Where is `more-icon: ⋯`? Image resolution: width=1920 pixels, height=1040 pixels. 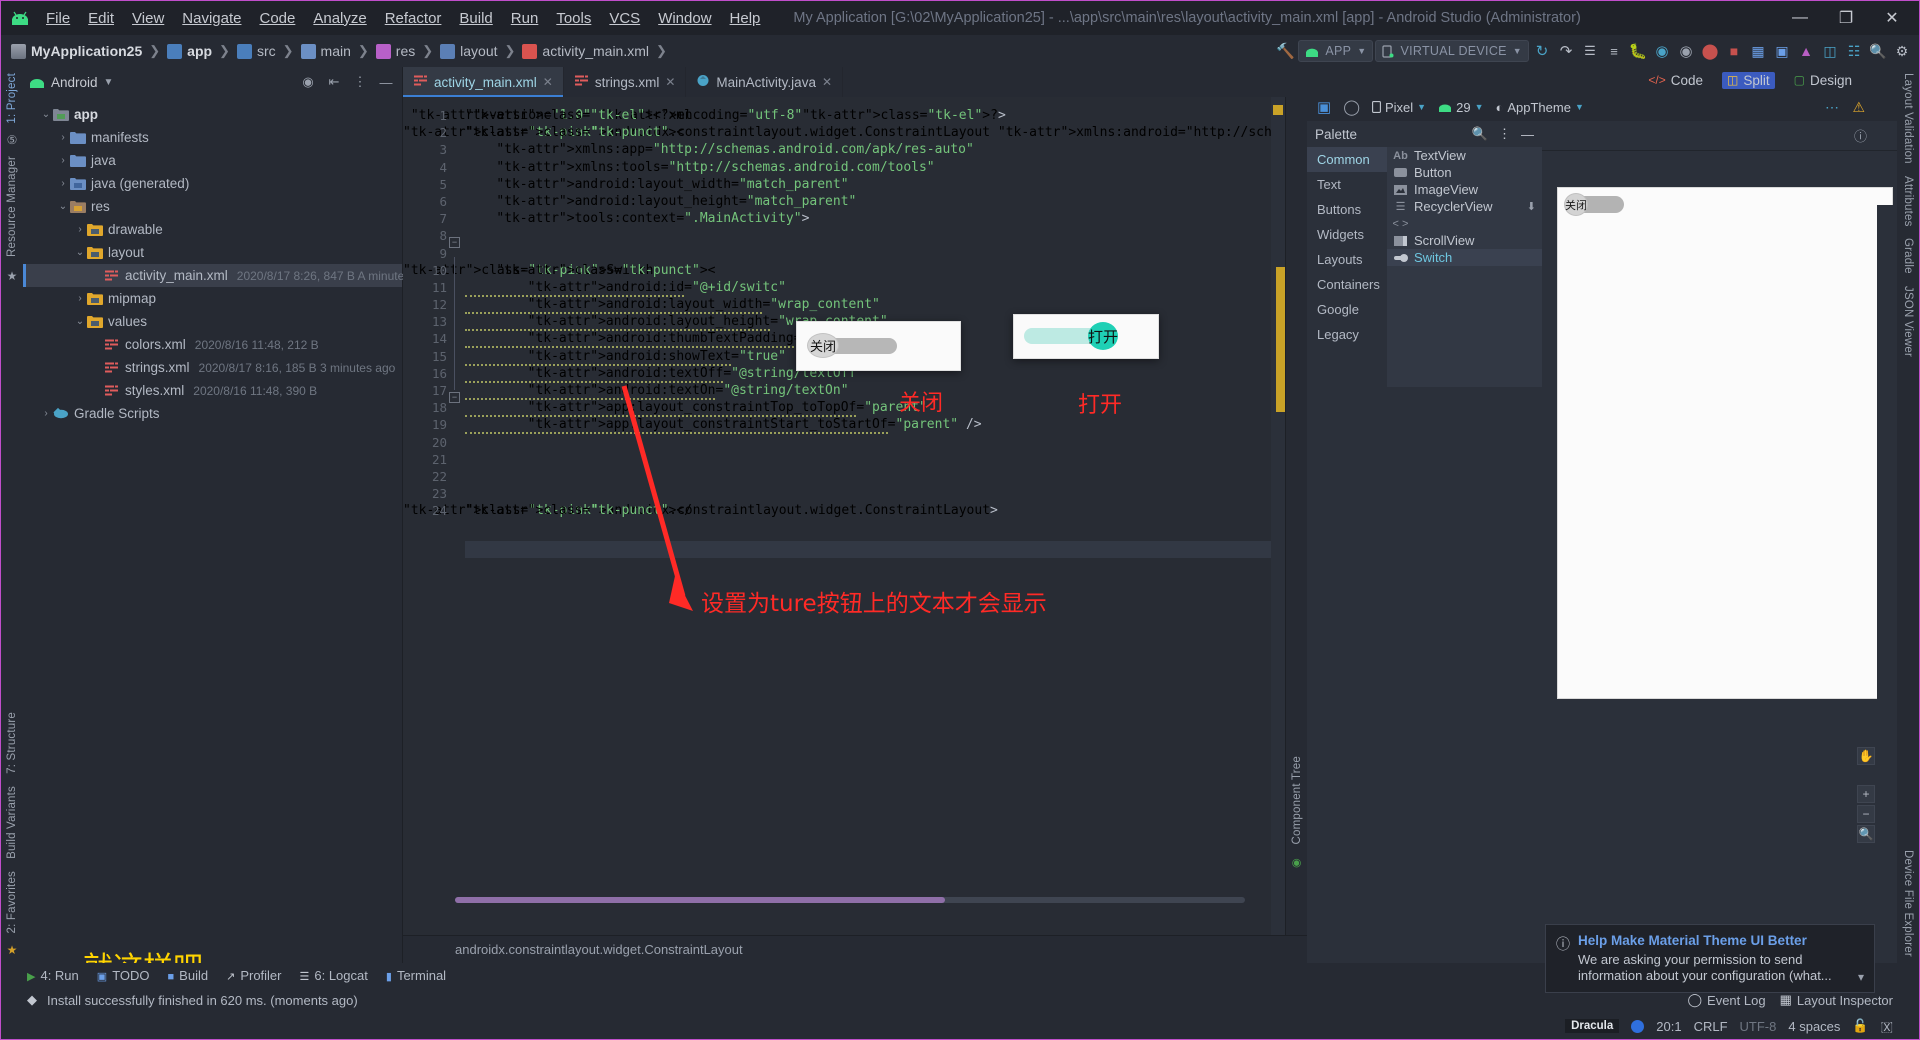
more-icon: ⋯ is located at coordinates (1832, 107).